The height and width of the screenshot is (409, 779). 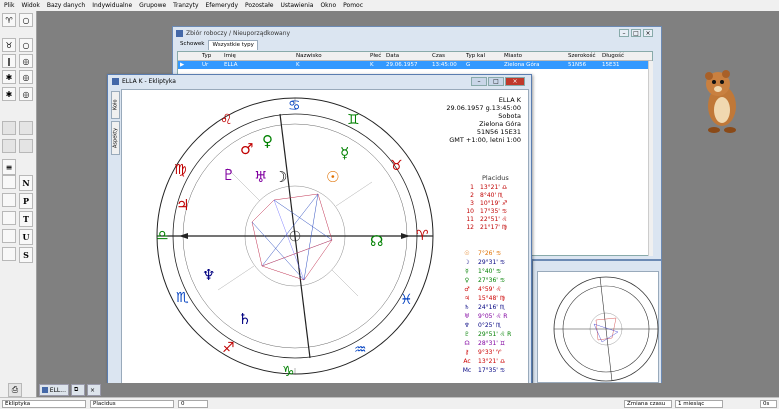 I want to click on planet-glyph-icon: ♄, so click(x=467, y=307).